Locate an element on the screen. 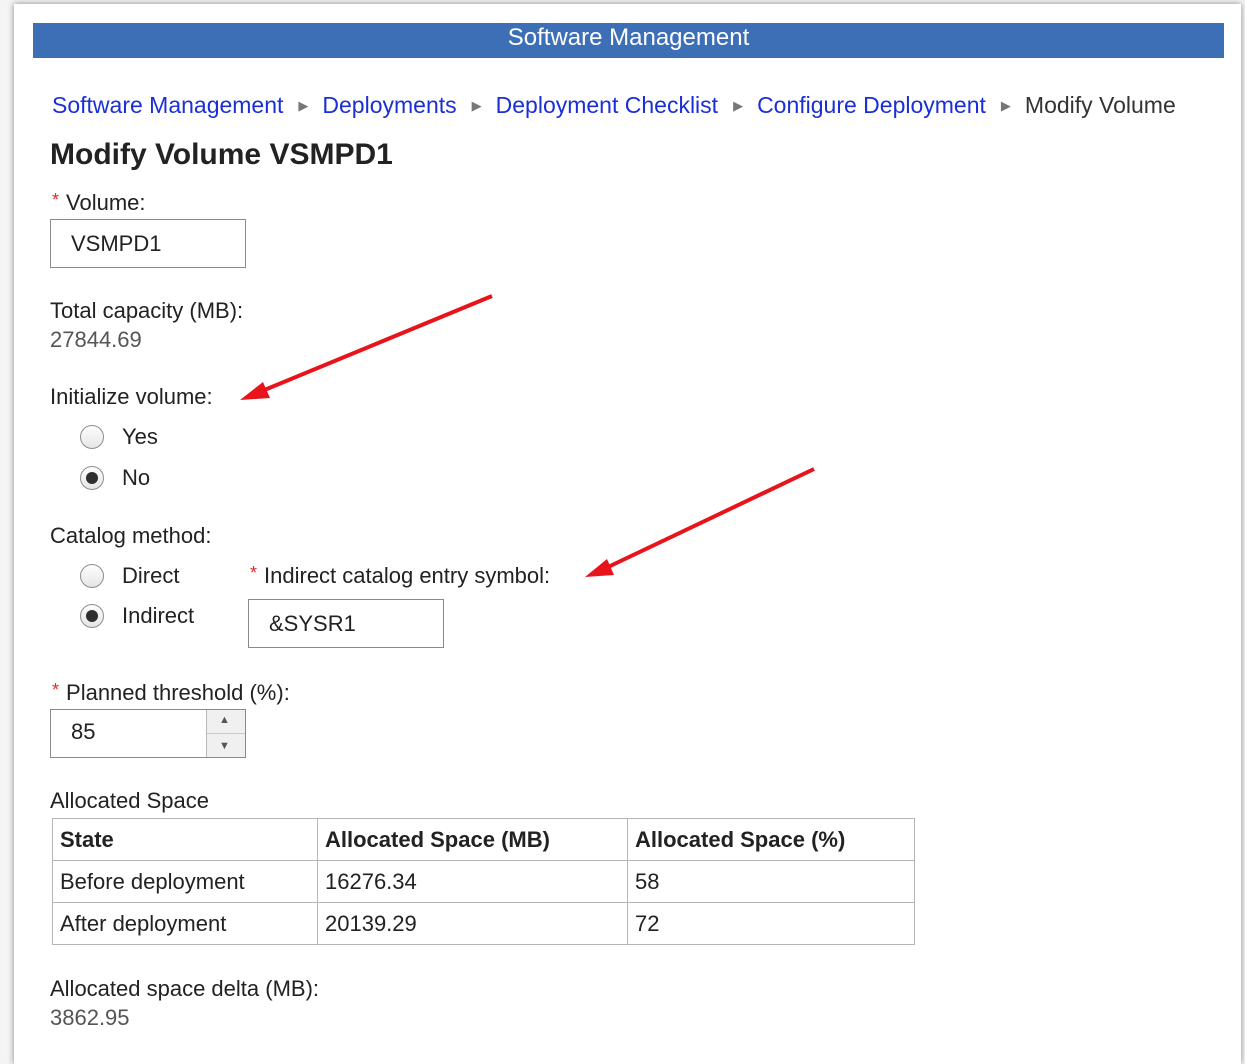 The image size is (1245, 1064). annotation-arrow-indirect-symbol is located at coordinates (700, 522).